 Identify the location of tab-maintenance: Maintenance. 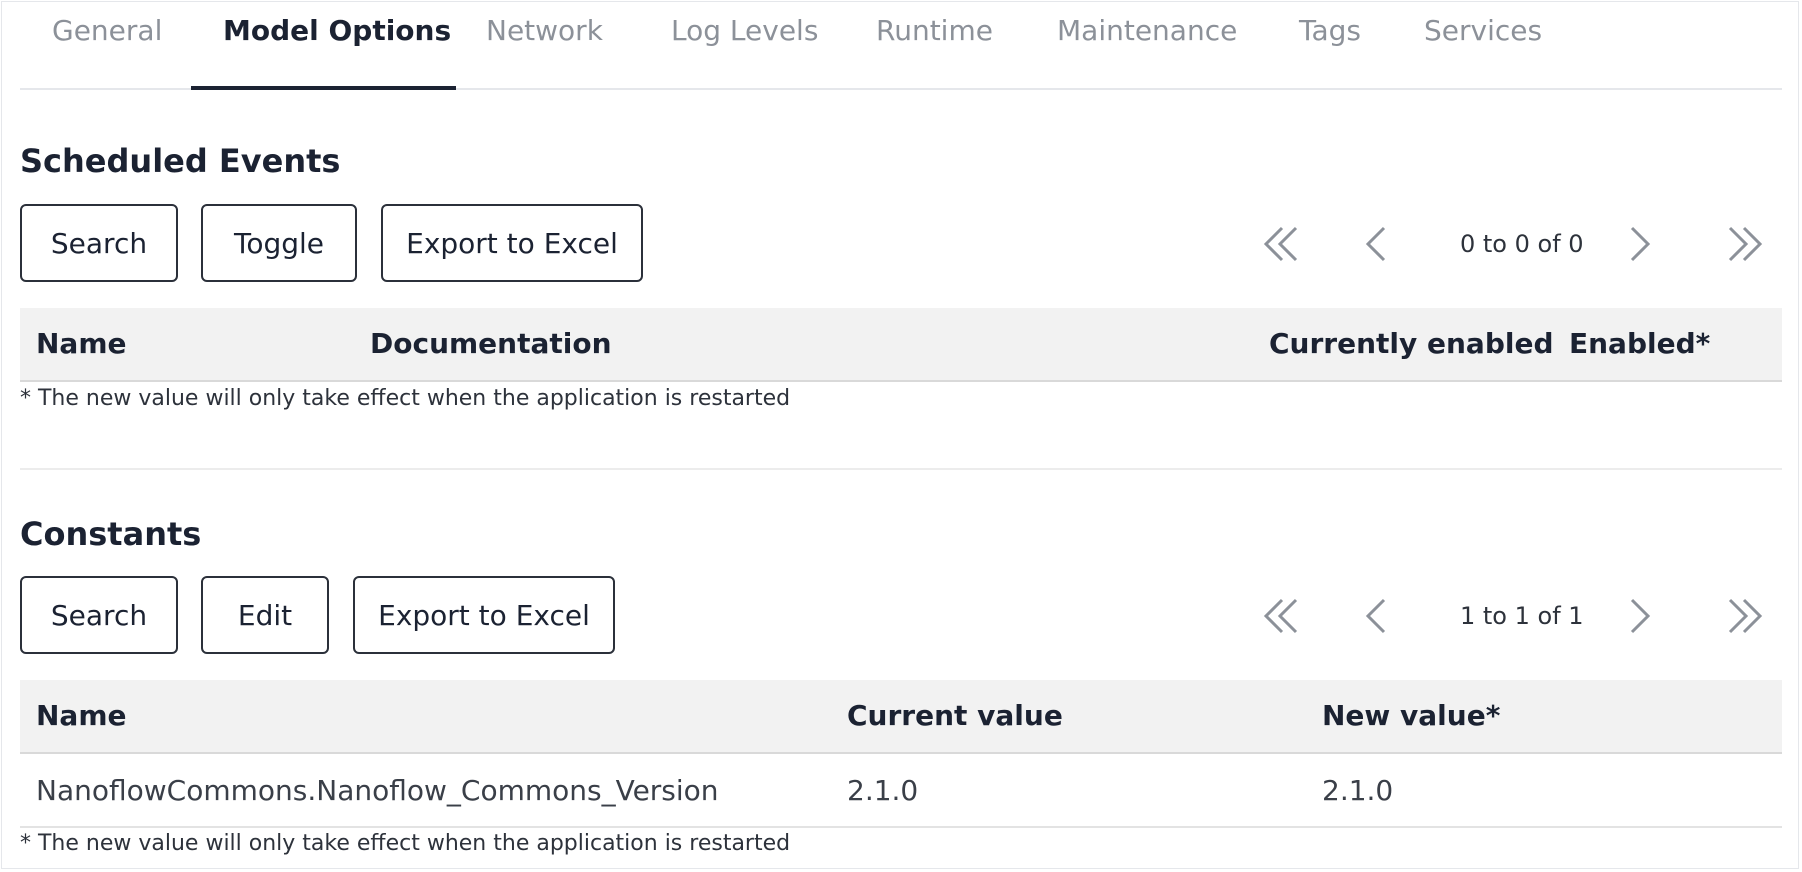
(1147, 30).